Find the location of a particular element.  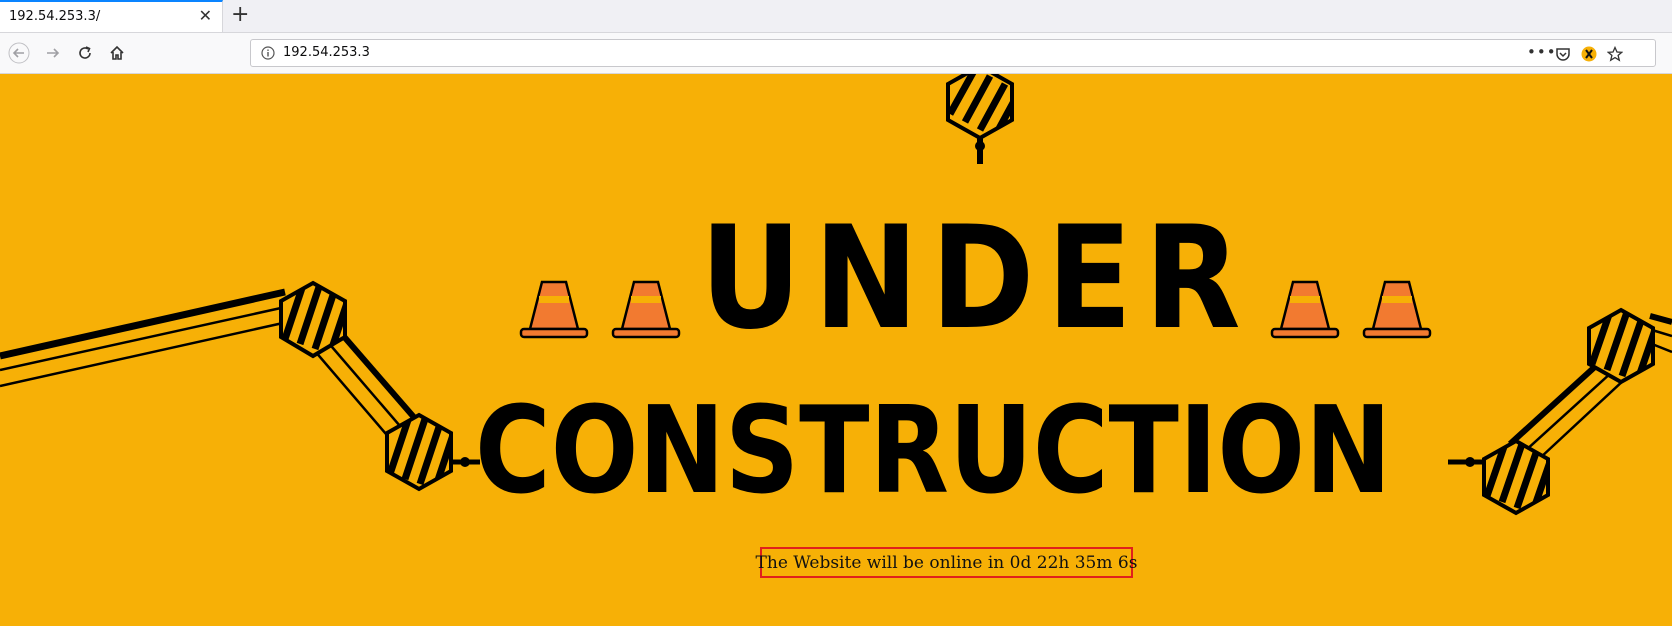

forward-icon is located at coordinates (53, 53).